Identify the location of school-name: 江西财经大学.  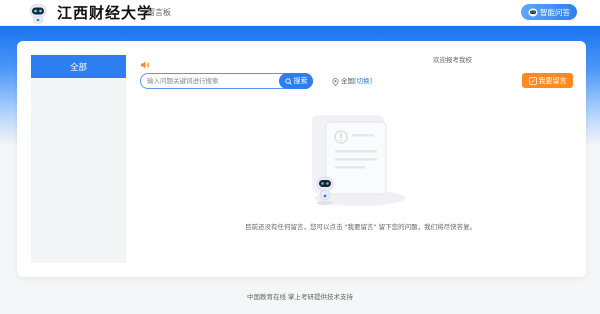
(105, 13).